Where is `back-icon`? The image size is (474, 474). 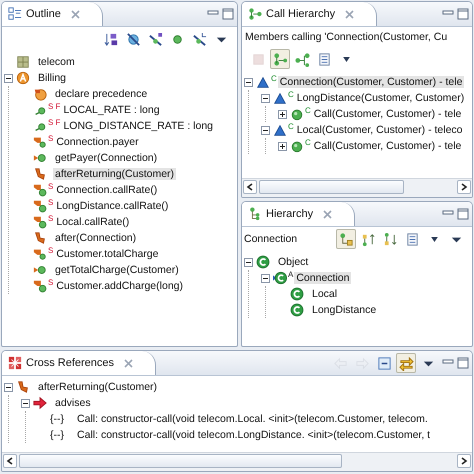 back-icon is located at coordinates (340, 363).